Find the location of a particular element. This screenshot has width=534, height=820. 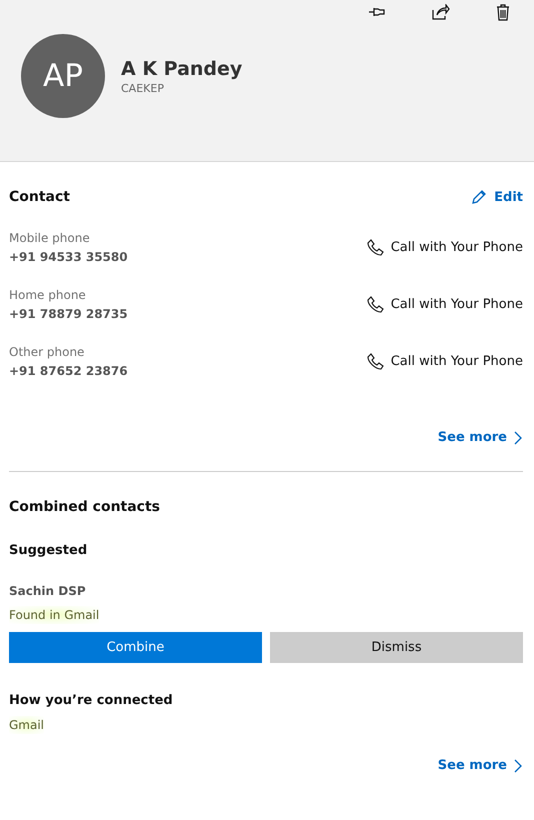

avatar: AP is located at coordinates (63, 76).